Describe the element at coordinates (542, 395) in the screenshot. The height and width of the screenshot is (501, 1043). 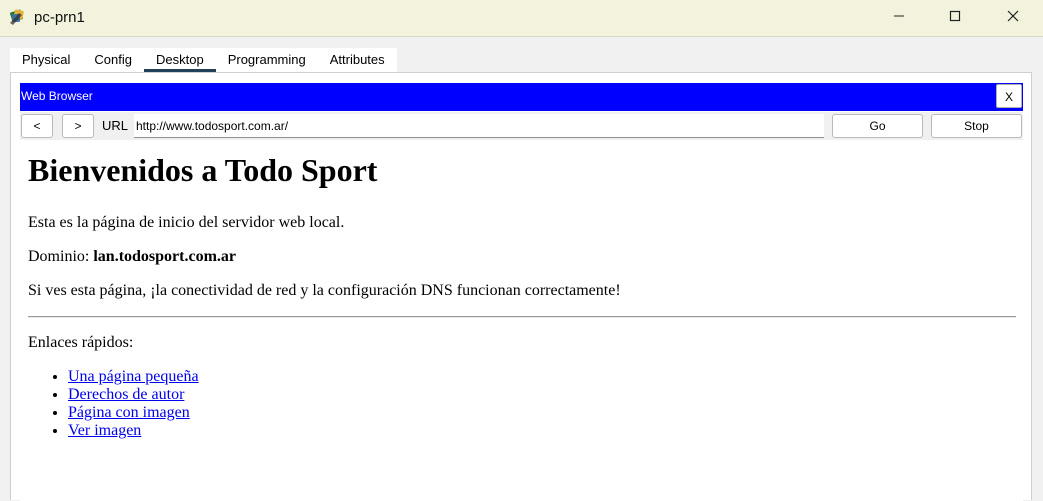
I see `list-item: Derechos de autor` at that location.